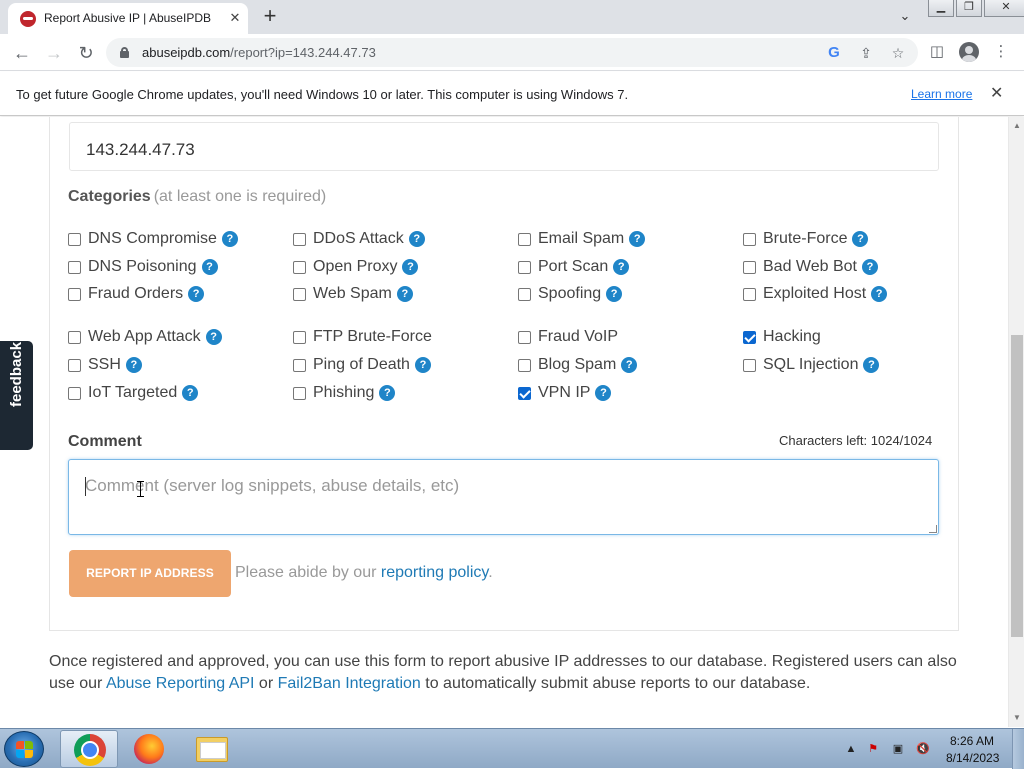 This screenshot has height=769, width=1024. I want to click on category-email-spam: Email Spam?, so click(582, 239).